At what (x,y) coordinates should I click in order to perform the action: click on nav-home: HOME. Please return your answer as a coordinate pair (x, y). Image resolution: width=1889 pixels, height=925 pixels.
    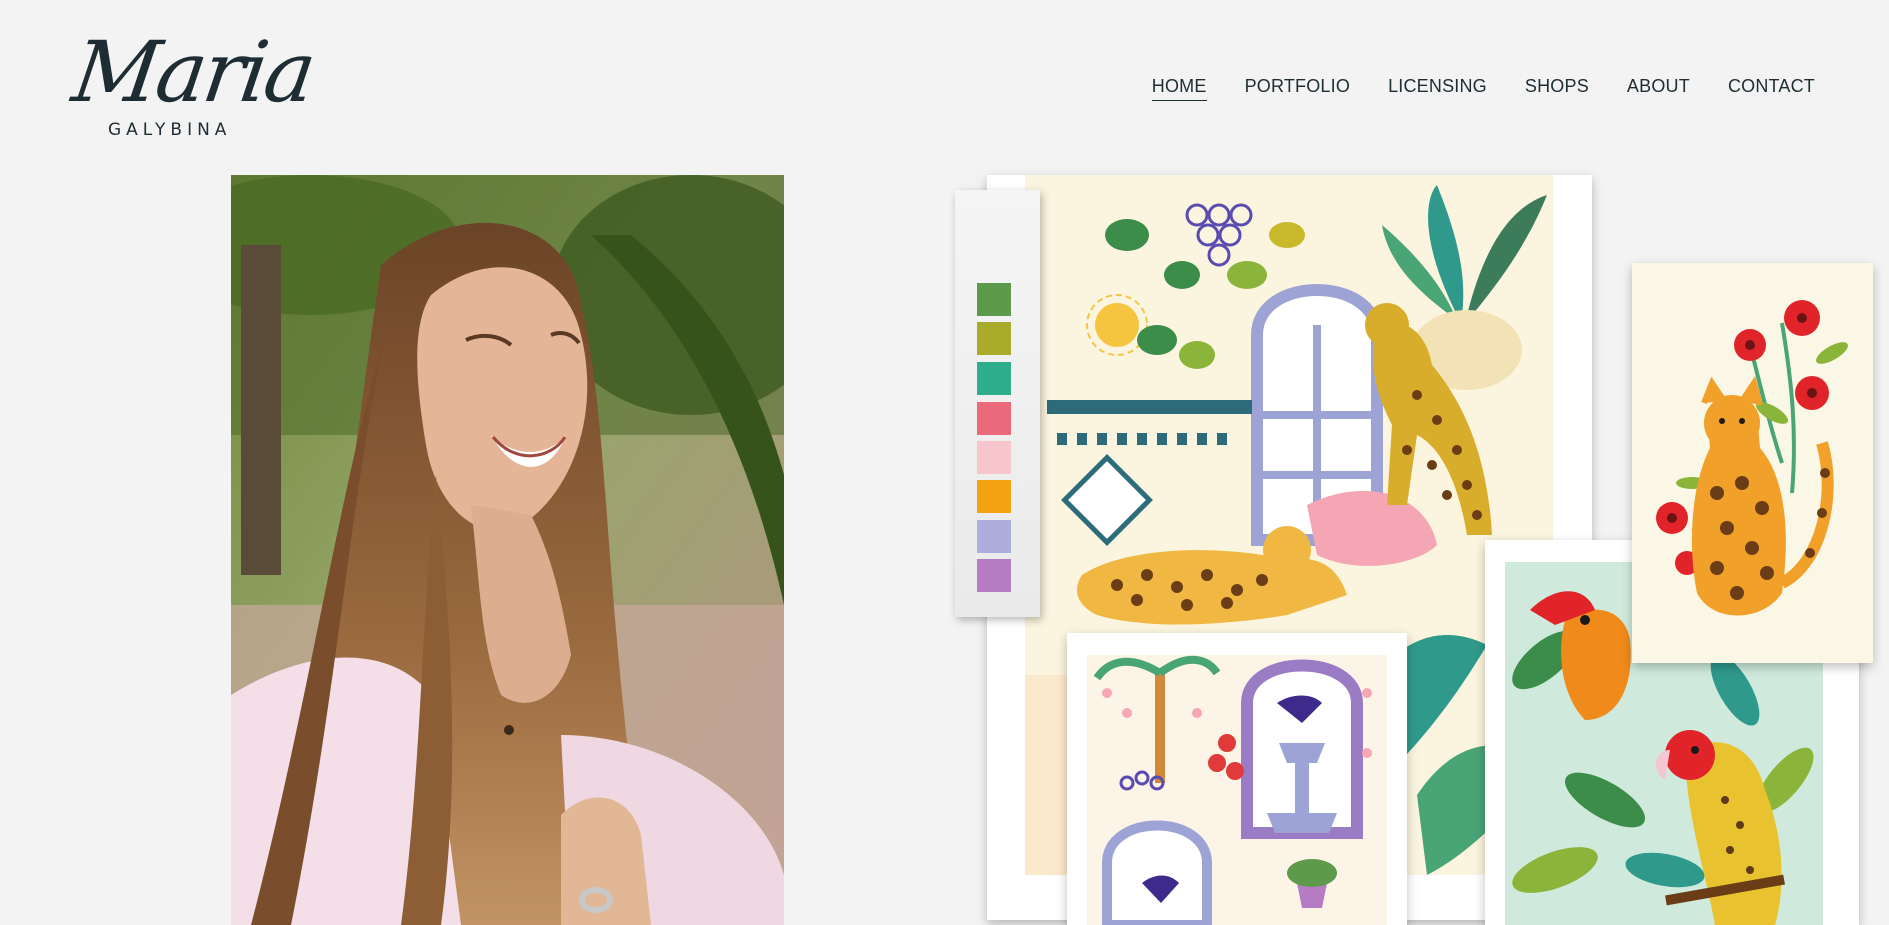
    Looking at the image, I should click on (1179, 88).